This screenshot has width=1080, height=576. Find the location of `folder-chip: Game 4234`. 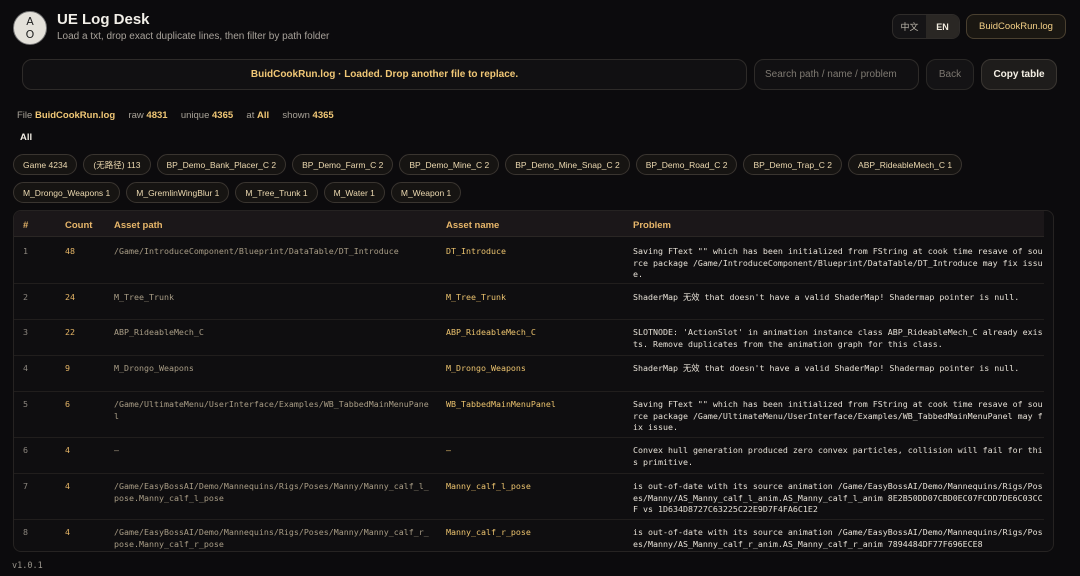

folder-chip: Game 4234 is located at coordinates (45, 164).